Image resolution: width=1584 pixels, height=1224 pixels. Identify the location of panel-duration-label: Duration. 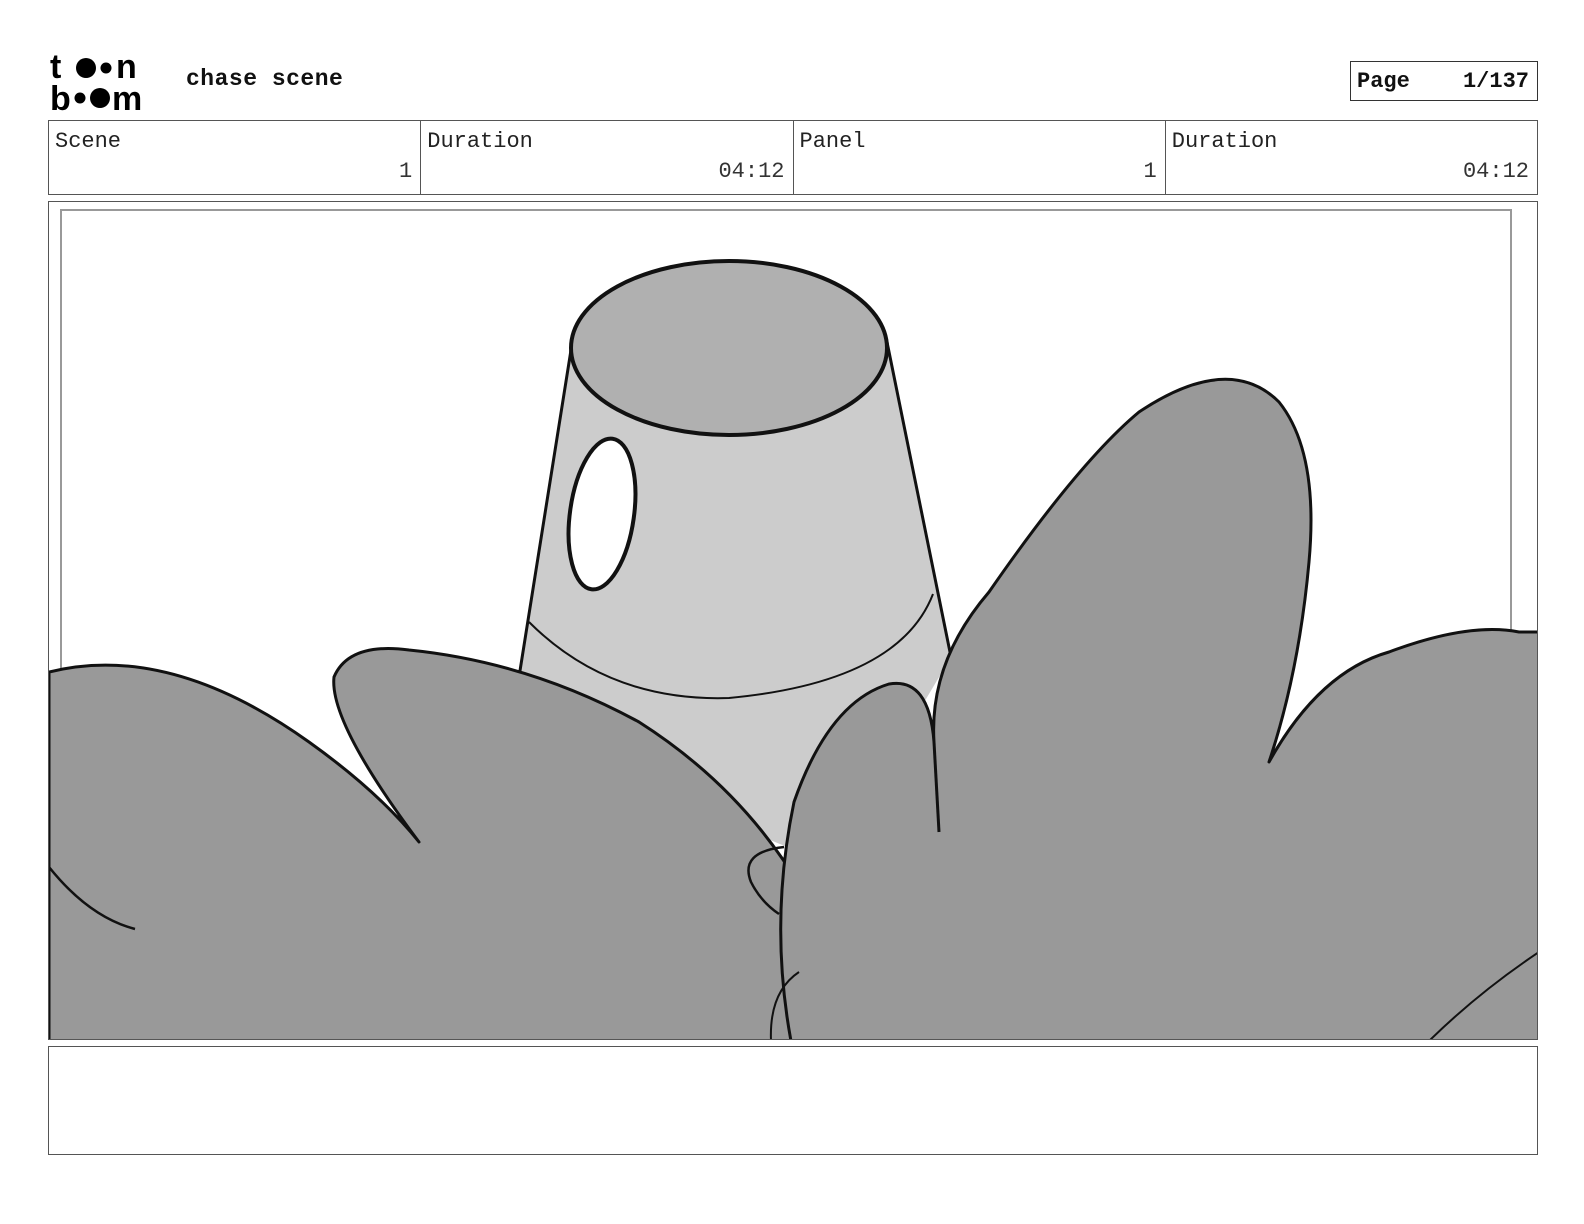
(1224, 141).